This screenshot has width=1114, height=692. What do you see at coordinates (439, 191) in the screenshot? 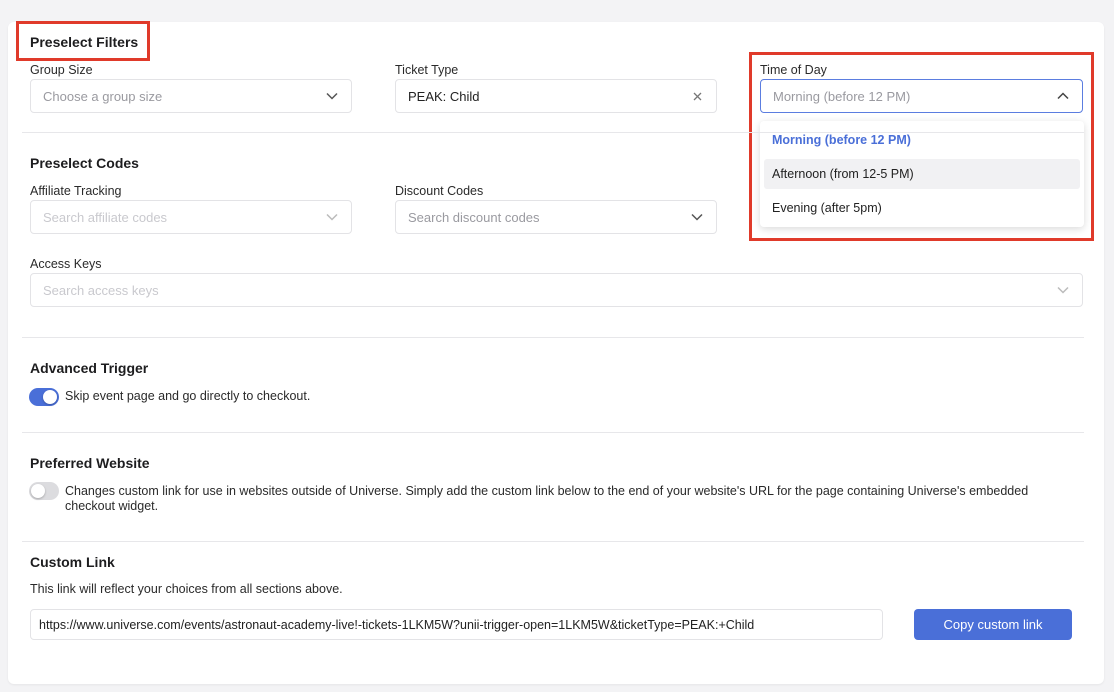
I see `discount-label: Discount Codes` at bounding box center [439, 191].